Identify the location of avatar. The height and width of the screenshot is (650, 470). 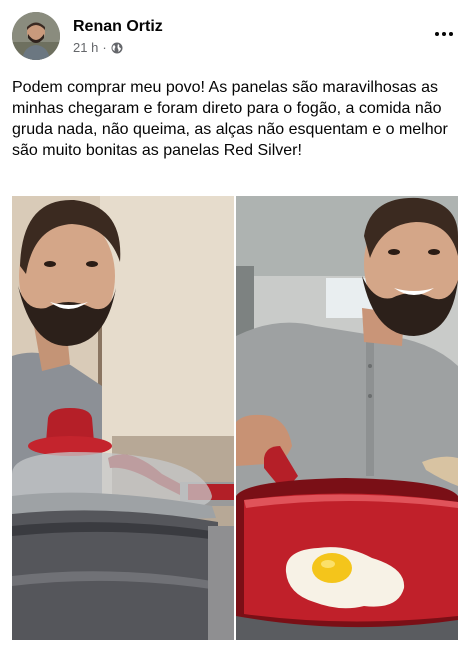
(36, 36).